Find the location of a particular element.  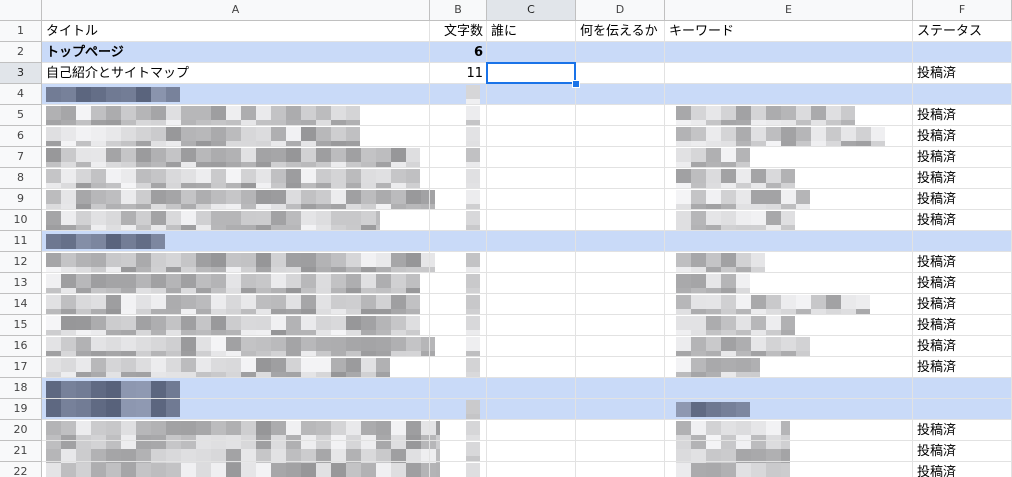

column-header-c: C is located at coordinates (531, 10).